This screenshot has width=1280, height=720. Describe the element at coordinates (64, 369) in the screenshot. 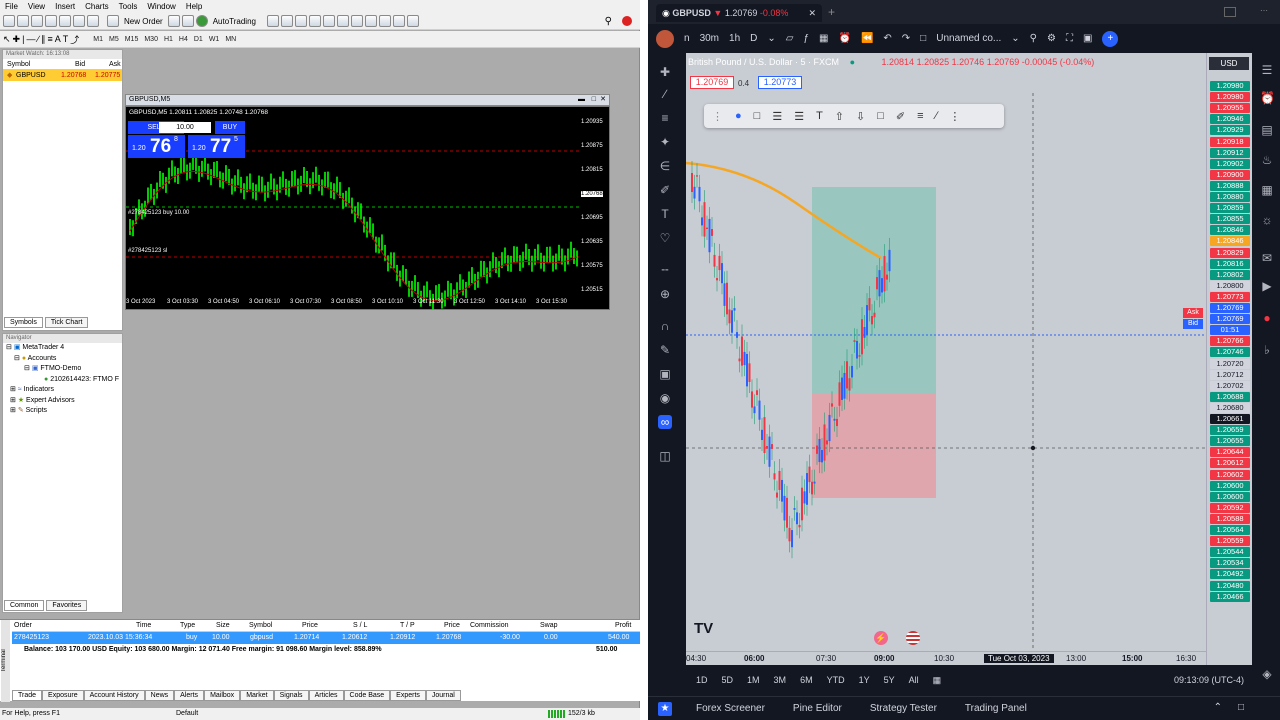

I see `nav-server: ⊟ ▣ FTMO-Demo` at that location.